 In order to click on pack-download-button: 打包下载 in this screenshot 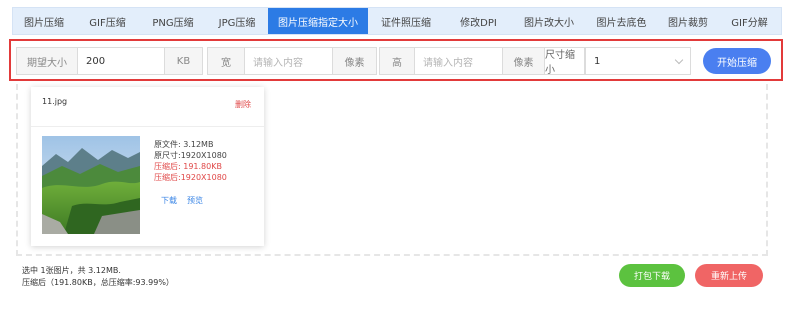, I will do `click(652, 275)`.